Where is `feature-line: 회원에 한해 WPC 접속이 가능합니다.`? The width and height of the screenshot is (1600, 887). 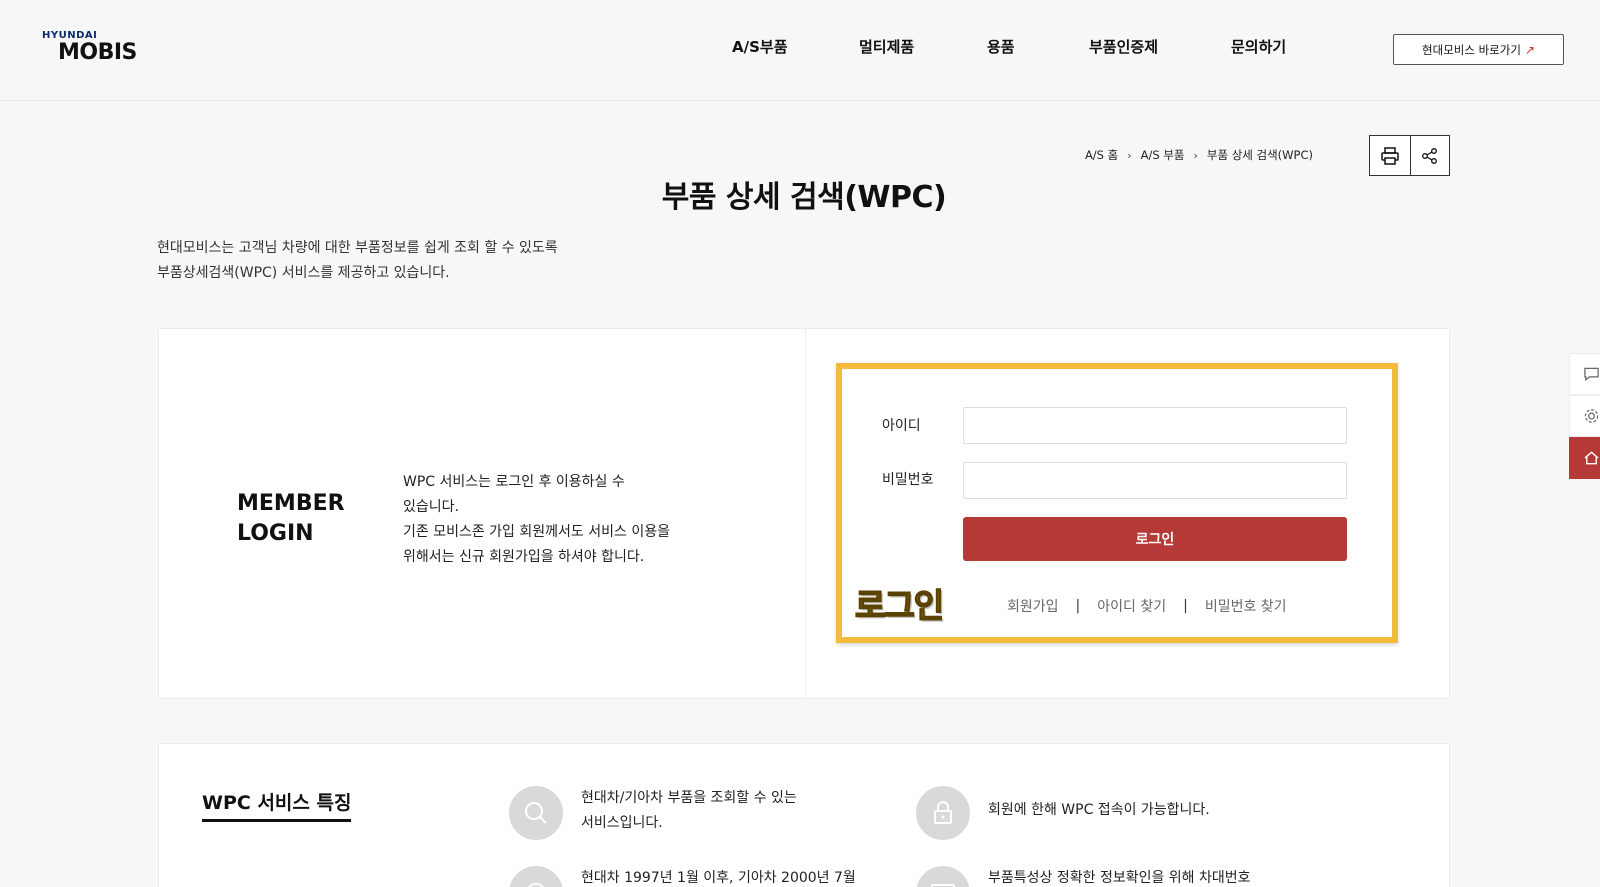 feature-line: 회원에 한해 WPC 접속이 가능합니다. is located at coordinates (1099, 810).